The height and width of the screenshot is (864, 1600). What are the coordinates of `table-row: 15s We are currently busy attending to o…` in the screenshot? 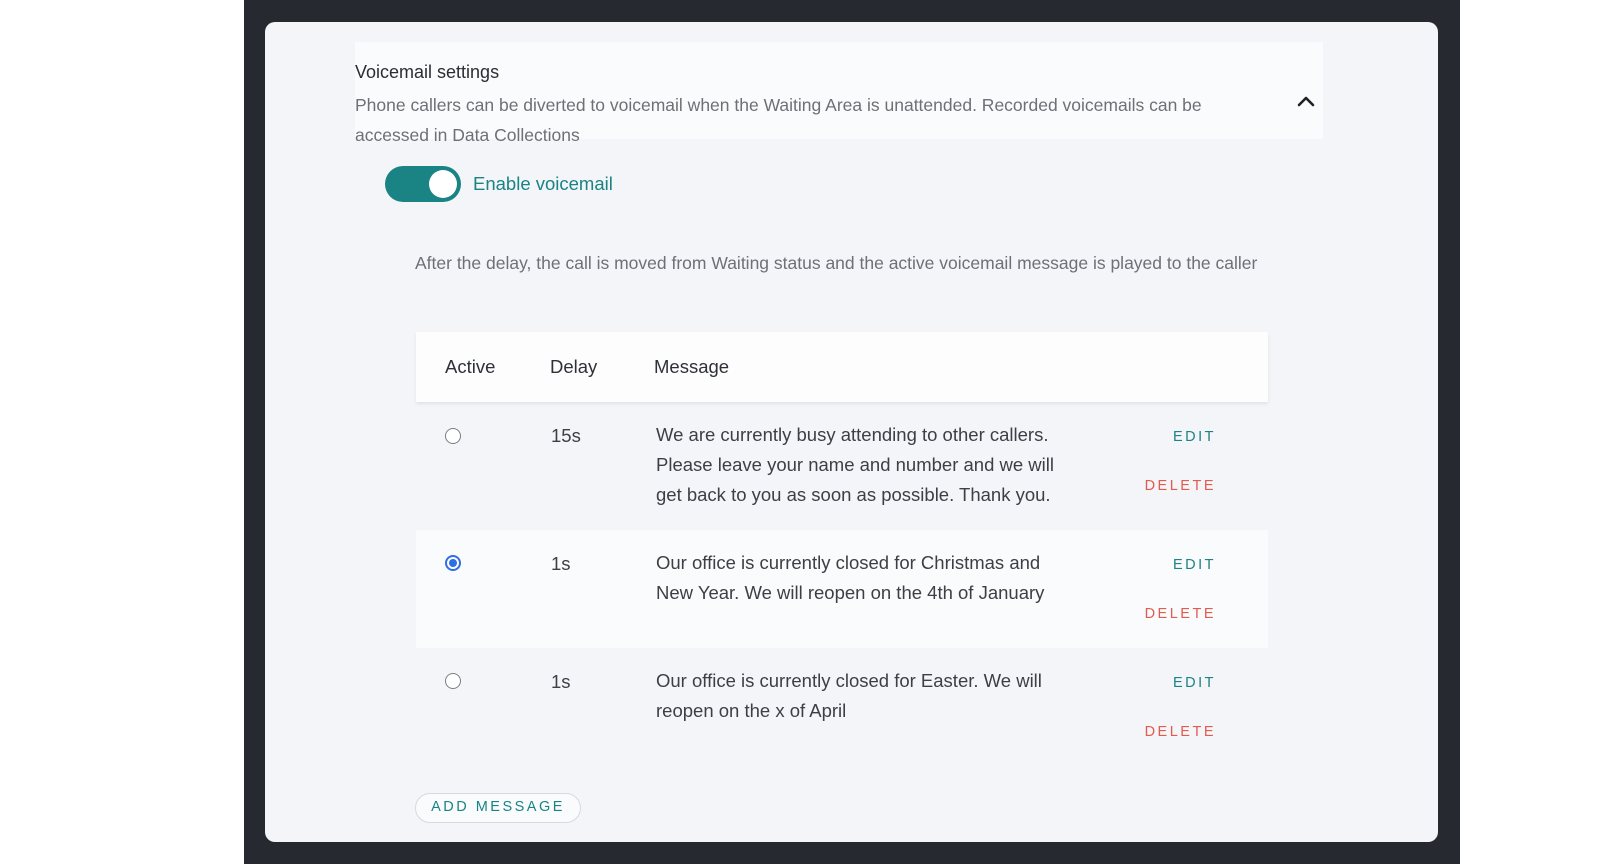 It's located at (842, 466).